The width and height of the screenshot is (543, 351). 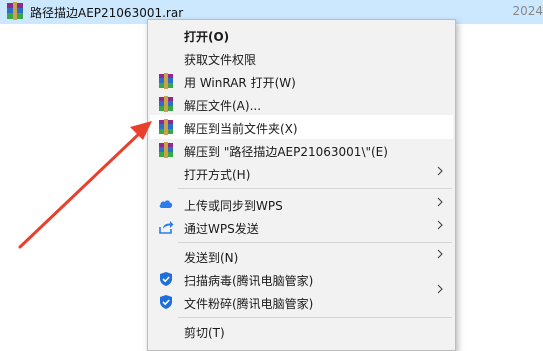 I want to click on annotation-arrow, so click(x=85, y=185).